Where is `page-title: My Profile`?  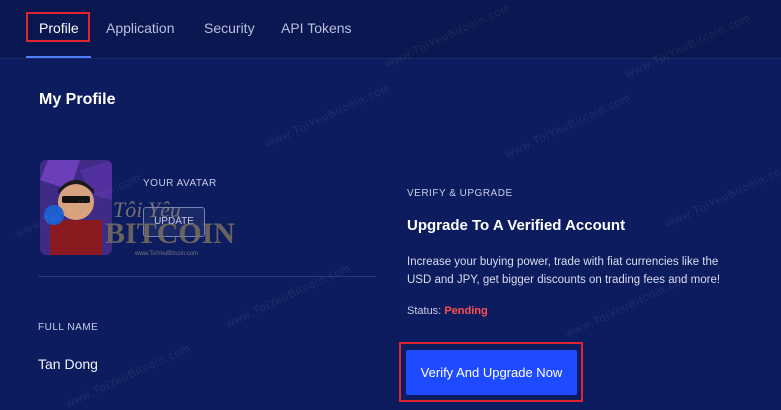
page-title: My Profile is located at coordinates (77, 99).